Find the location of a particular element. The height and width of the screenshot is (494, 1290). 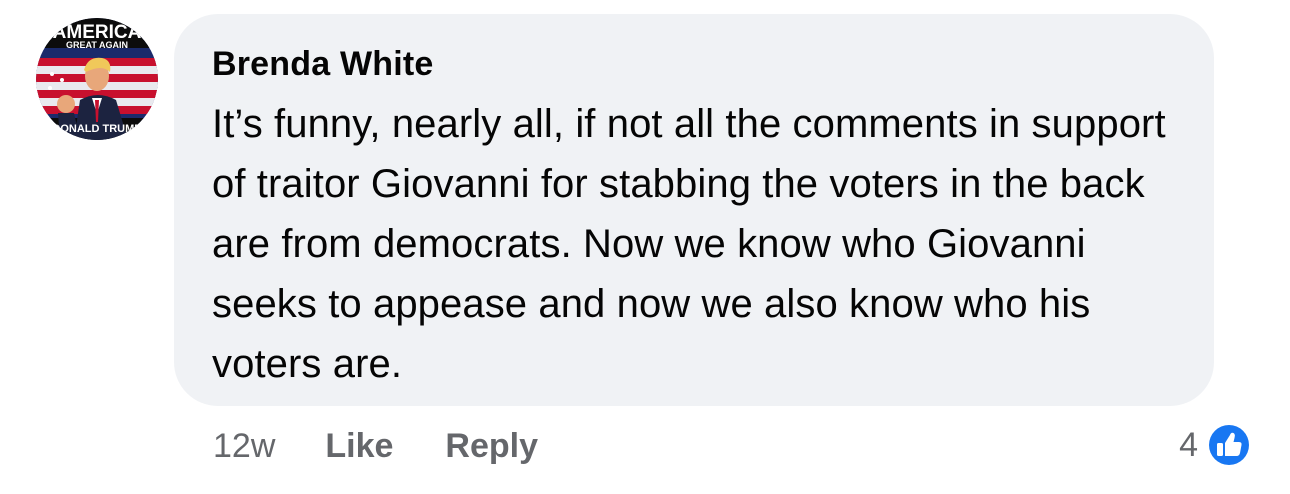

reaction-count: 4 is located at coordinates (1188, 444).